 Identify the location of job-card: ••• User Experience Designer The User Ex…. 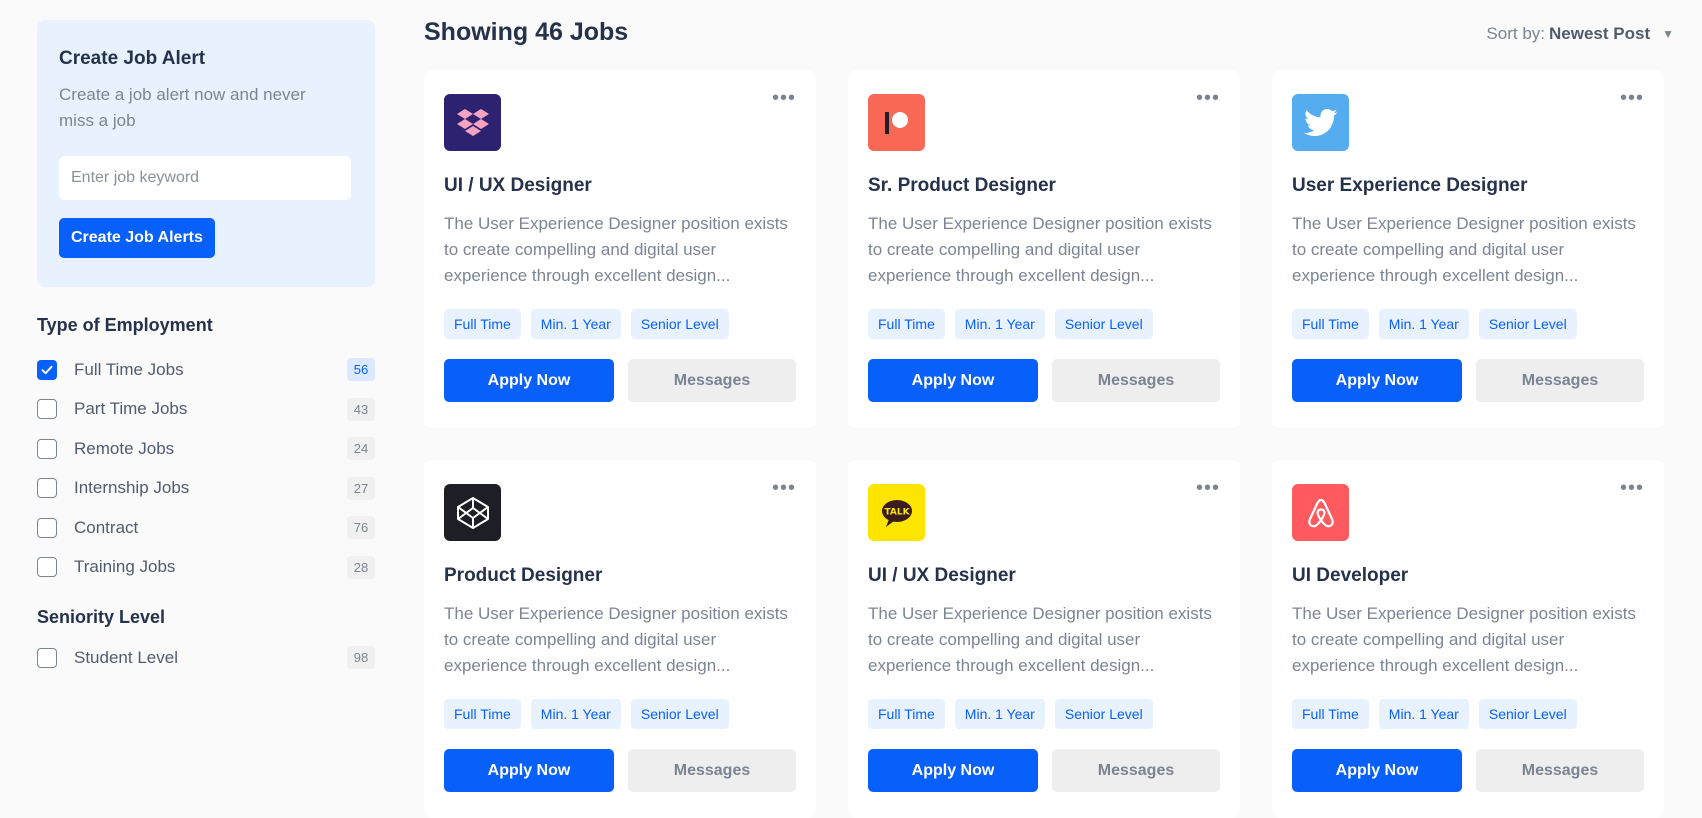
(1468, 249).